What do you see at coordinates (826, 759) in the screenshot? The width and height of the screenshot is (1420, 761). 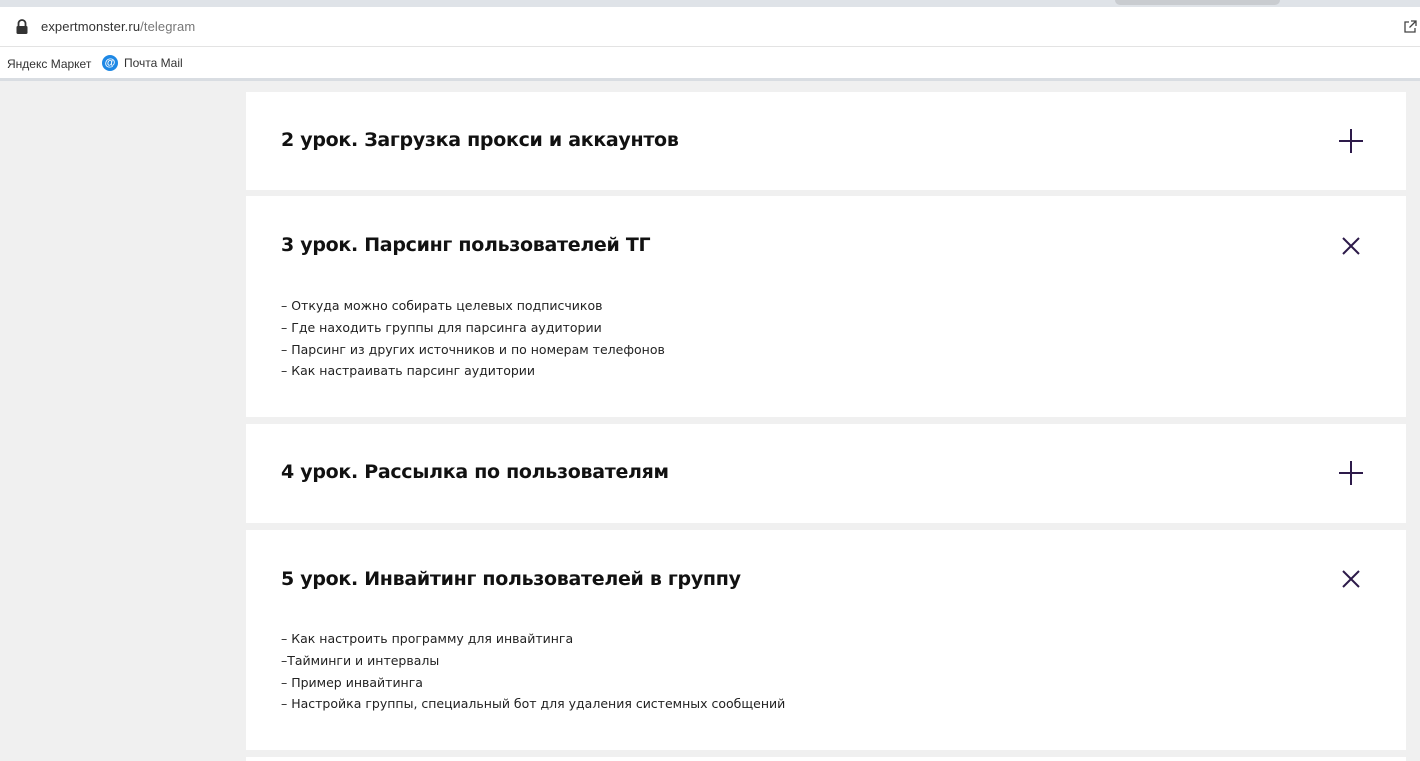 I see `lesson-card` at bounding box center [826, 759].